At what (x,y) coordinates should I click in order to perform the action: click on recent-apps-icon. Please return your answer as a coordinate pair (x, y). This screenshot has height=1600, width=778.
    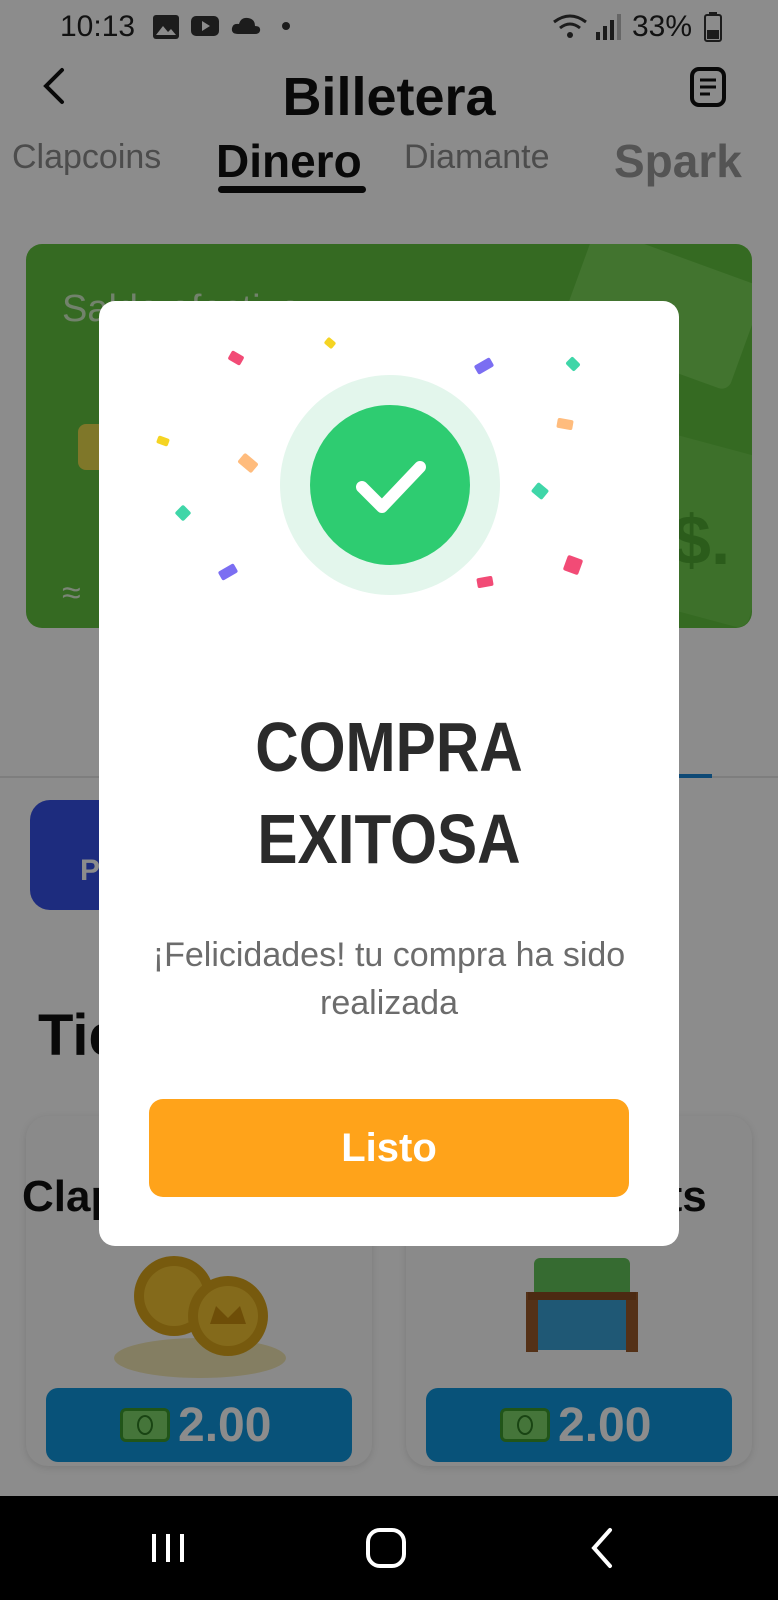
    Looking at the image, I should click on (168, 1548).